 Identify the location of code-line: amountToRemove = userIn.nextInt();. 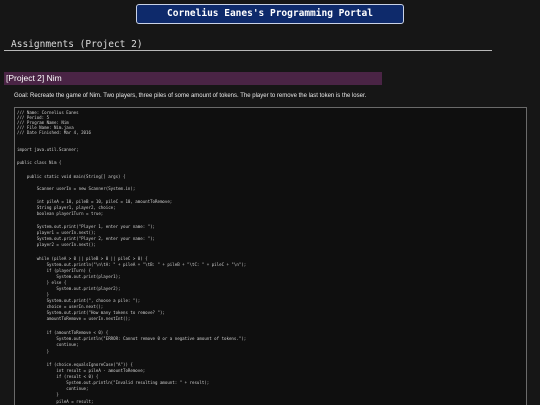
(74, 318).